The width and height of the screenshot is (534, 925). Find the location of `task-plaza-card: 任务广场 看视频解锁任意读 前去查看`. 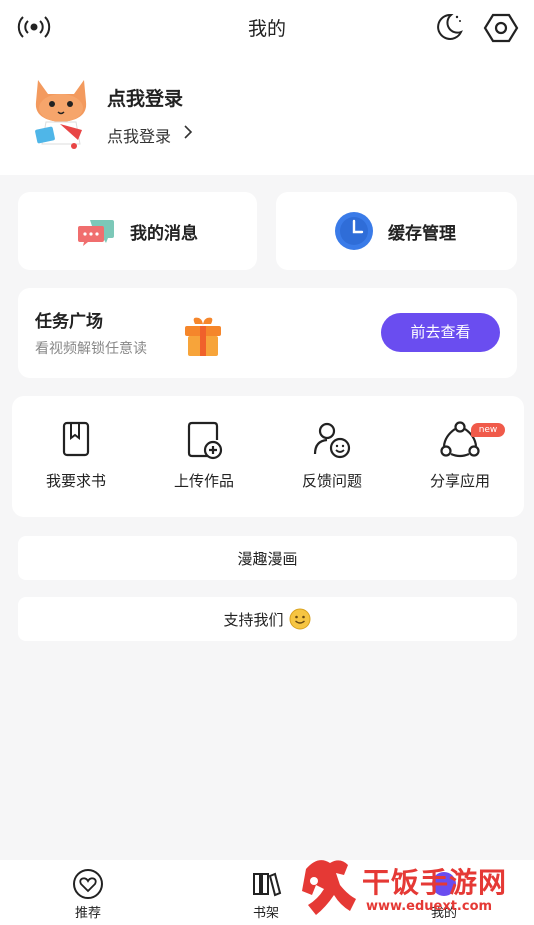

task-plaza-card: 任务广场 看视频解锁任意读 前去查看 is located at coordinates (267, 333).